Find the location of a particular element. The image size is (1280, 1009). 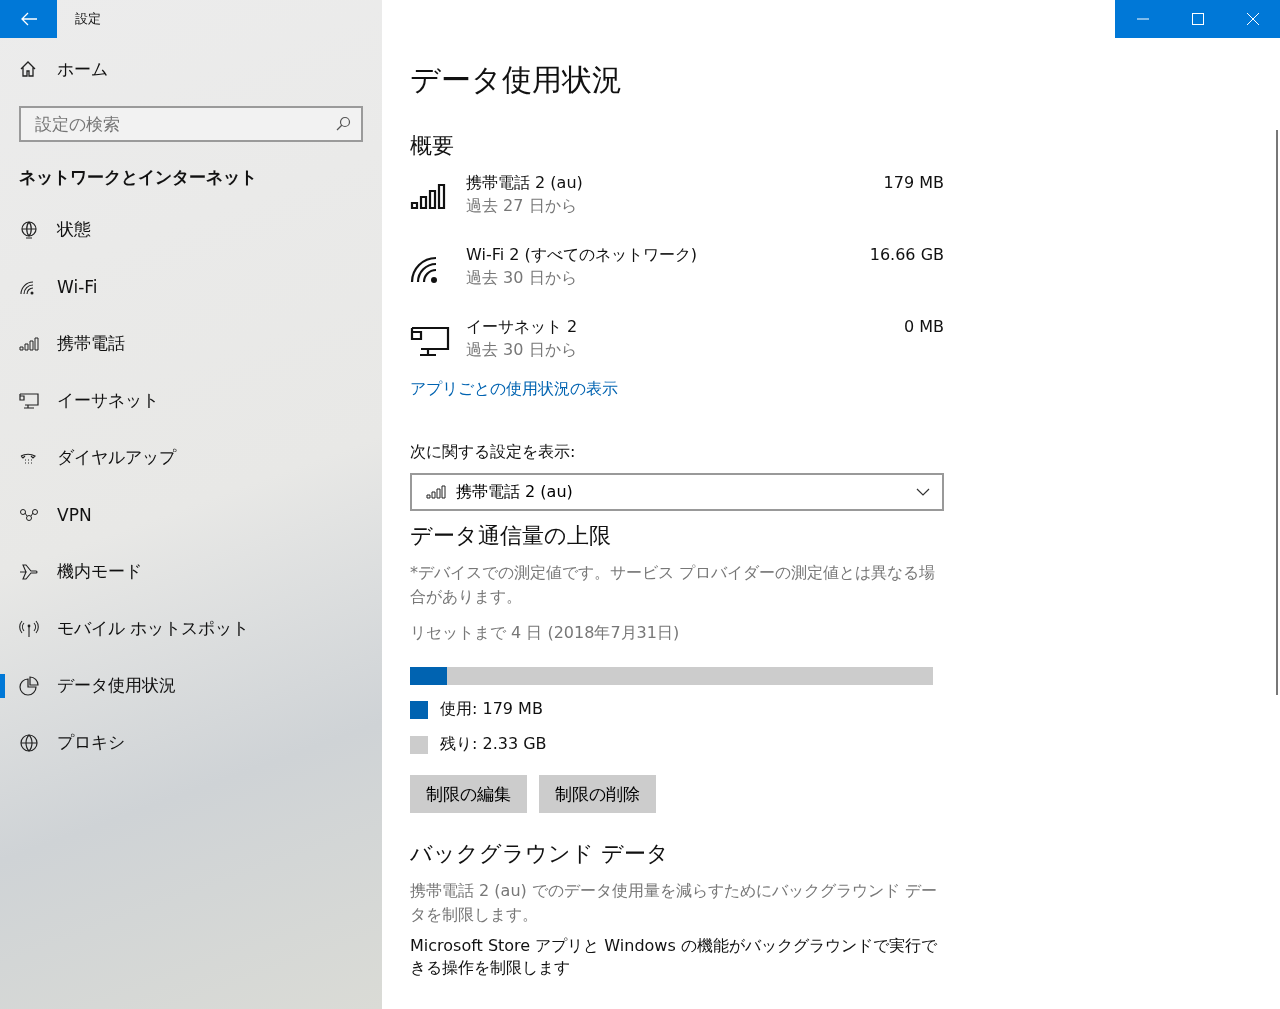

pie-chart-icon is located at coordinates (29, 685).